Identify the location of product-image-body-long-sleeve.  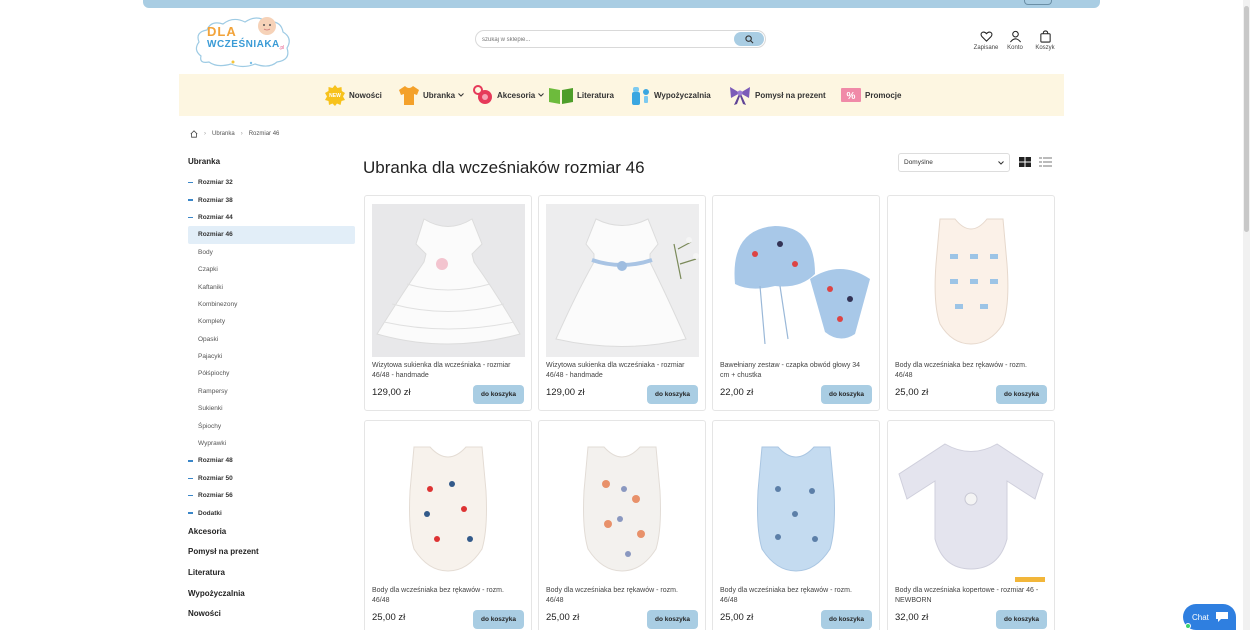
(971, 505).